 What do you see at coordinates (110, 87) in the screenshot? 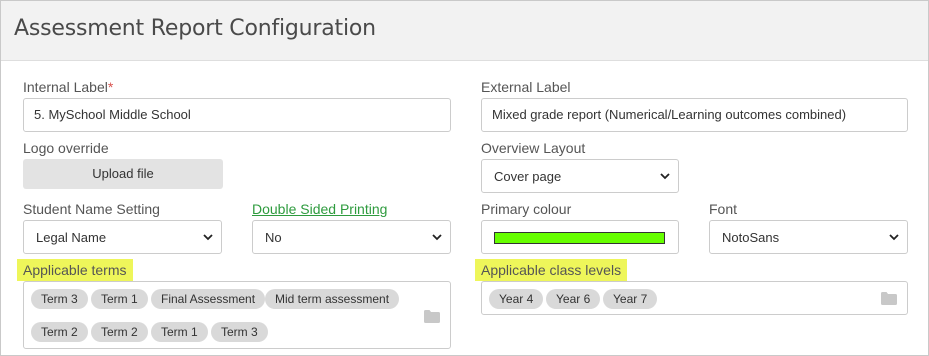
I see `required-mark: *` at bounding box center [110, 87].